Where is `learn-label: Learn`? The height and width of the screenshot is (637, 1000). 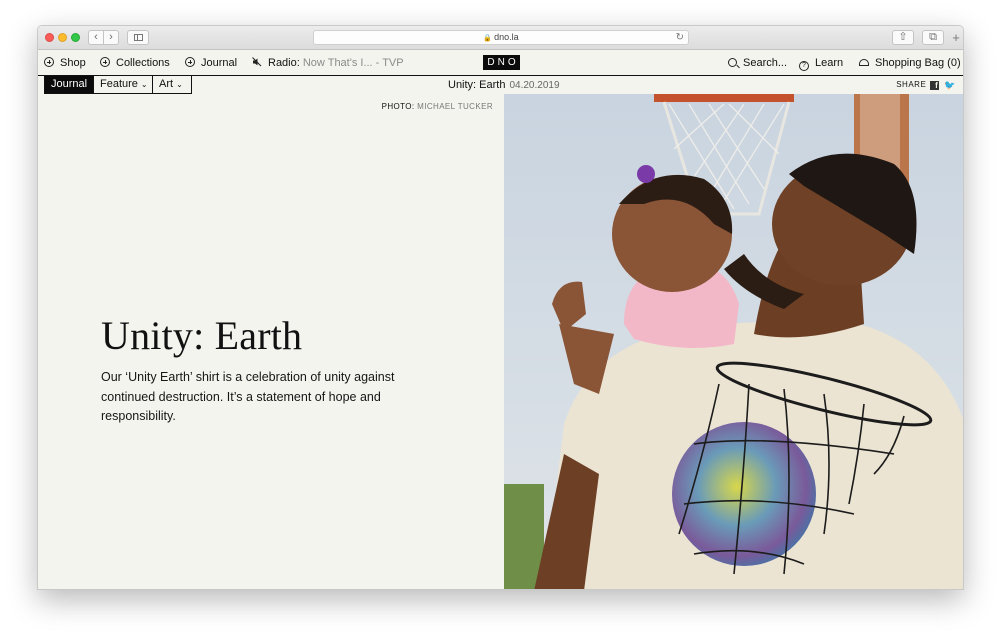 learn-label: Learn is located at coordinates (829, 63).